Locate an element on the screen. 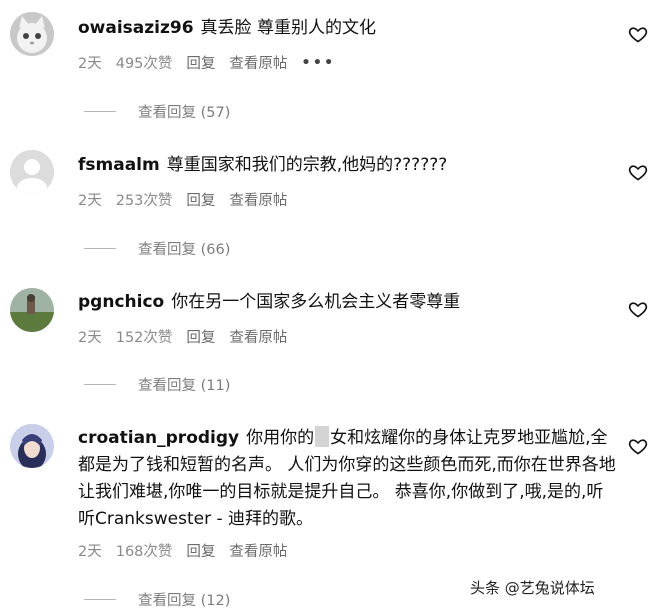 The width and height of the screenshot is (660, 614). like-count: 495次赞 is located at coordinates (144, 64).